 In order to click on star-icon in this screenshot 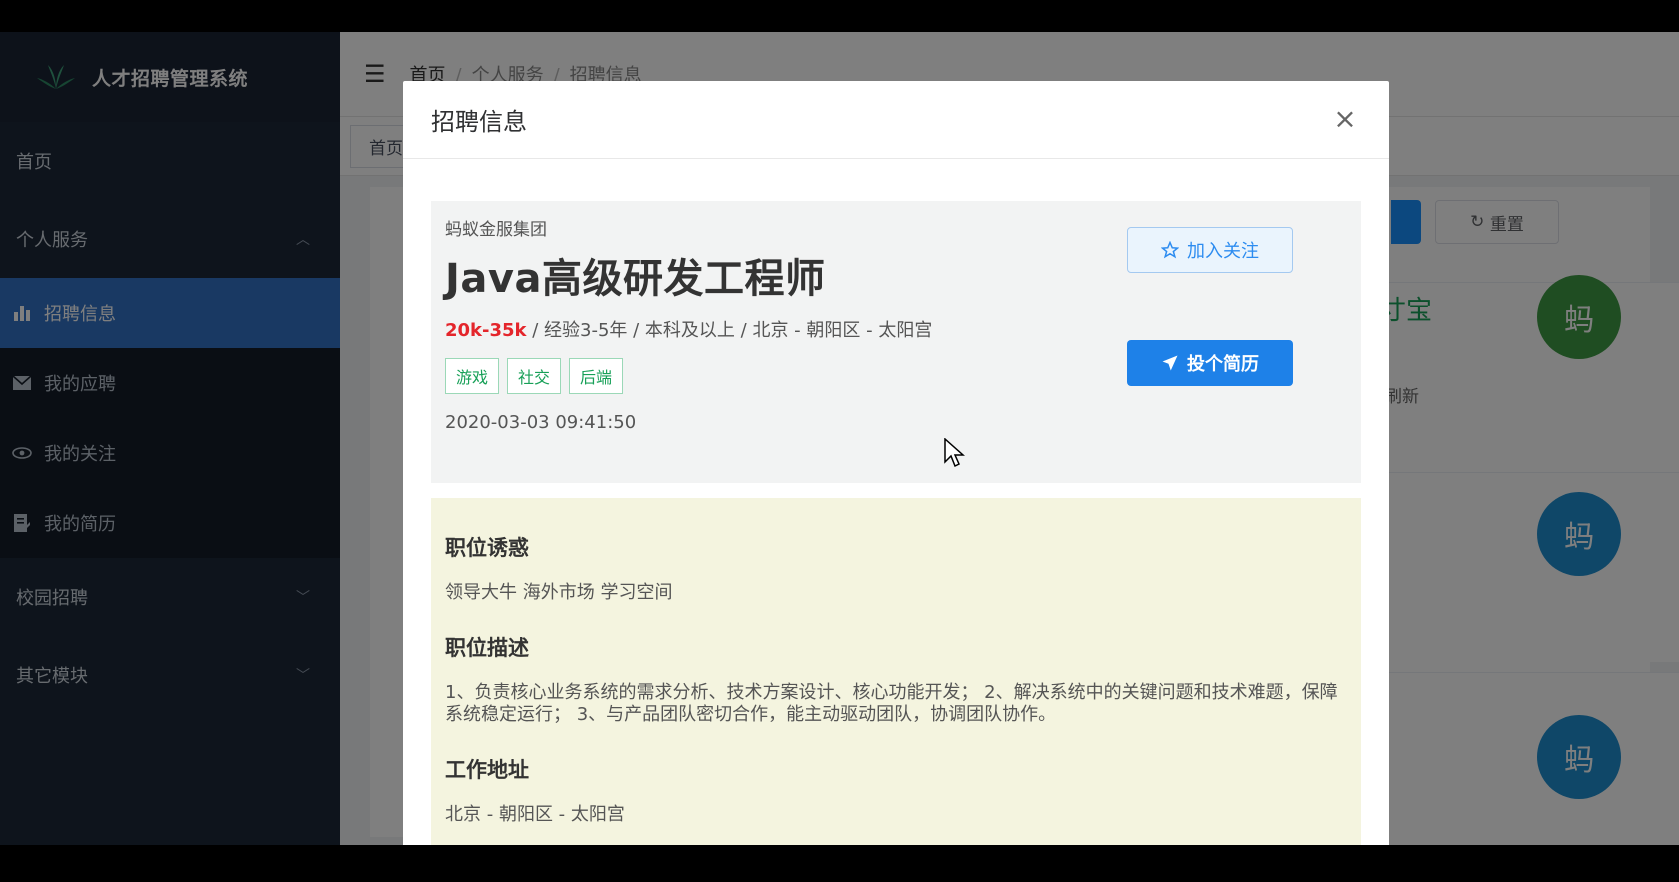, I will do `click(1170, 250)`.